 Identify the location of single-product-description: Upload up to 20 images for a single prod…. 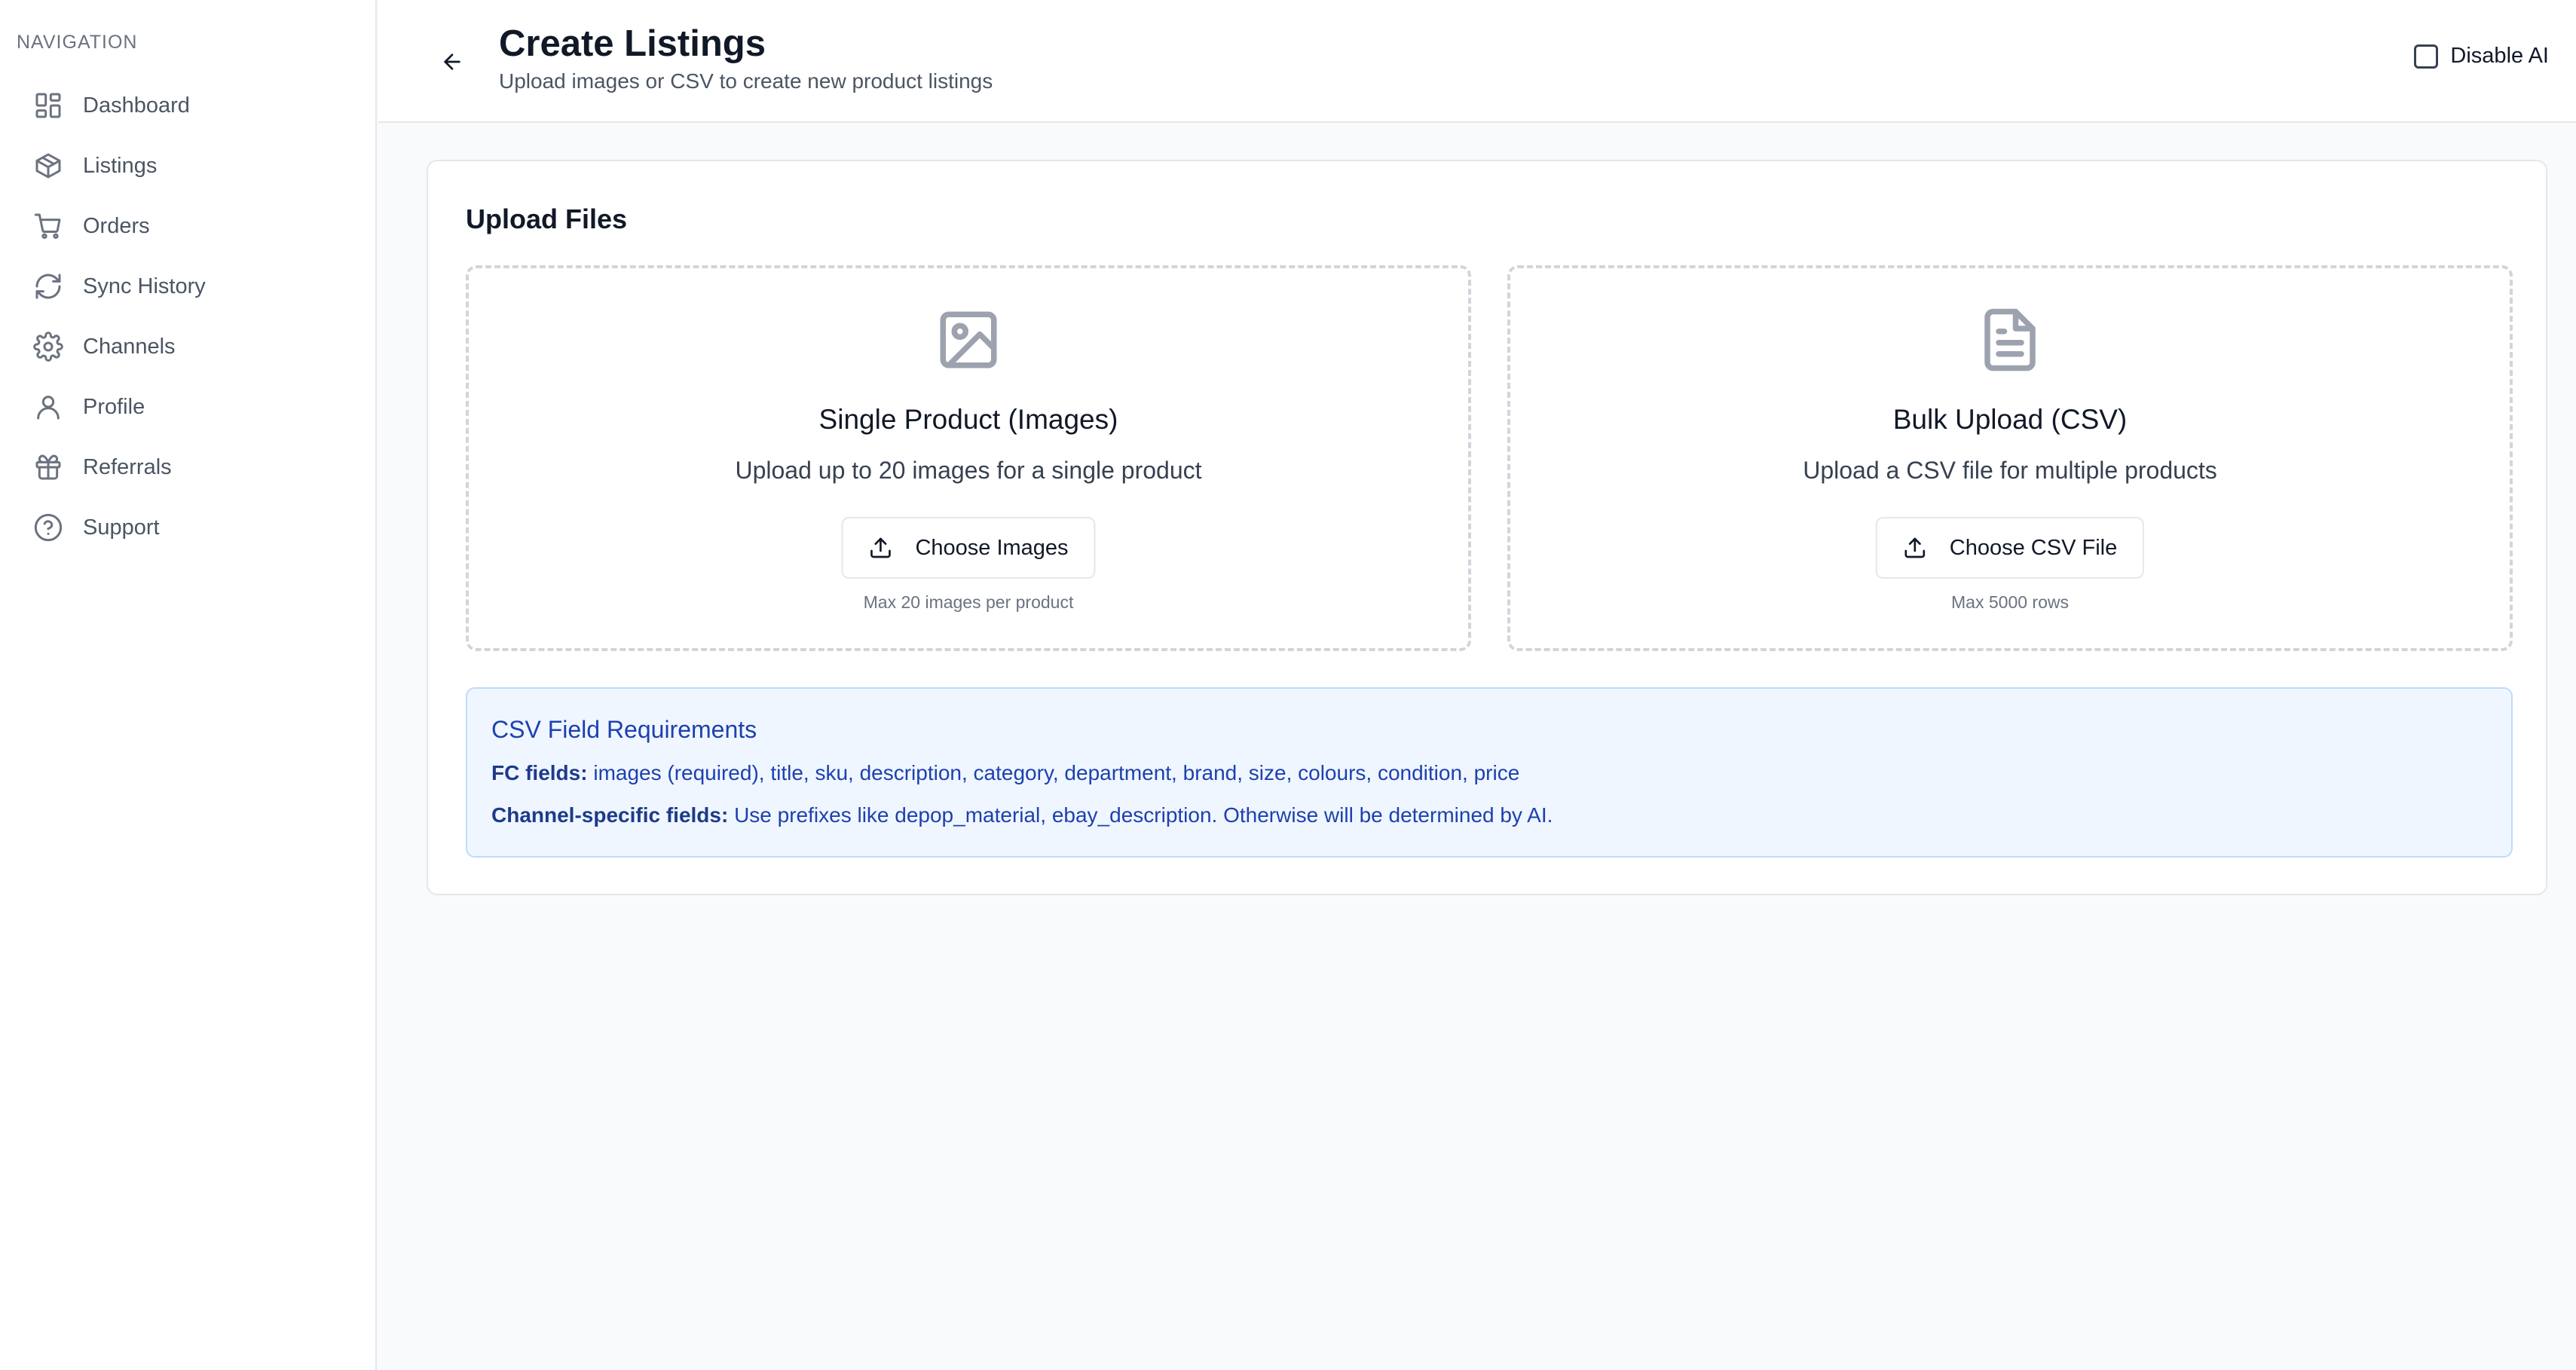
(969, 470).